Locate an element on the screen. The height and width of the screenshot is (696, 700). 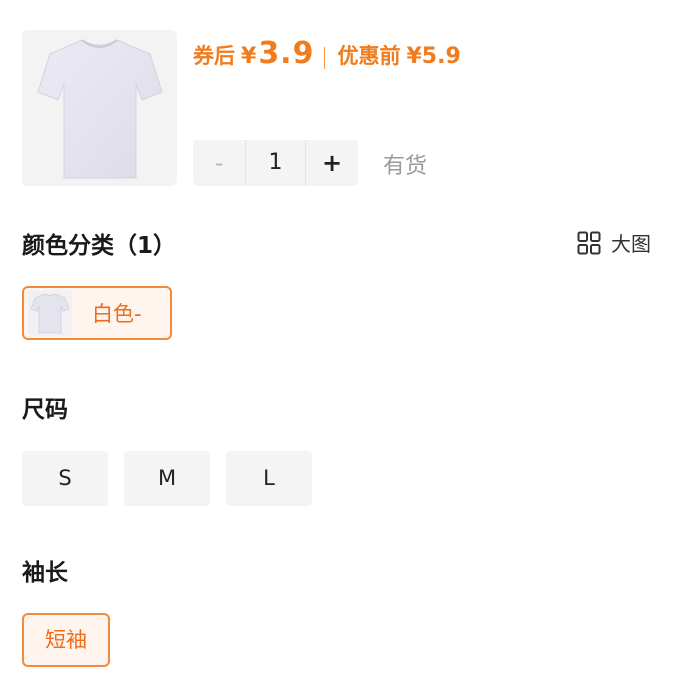
size-option-s: S is located at coordinates (65, 478).